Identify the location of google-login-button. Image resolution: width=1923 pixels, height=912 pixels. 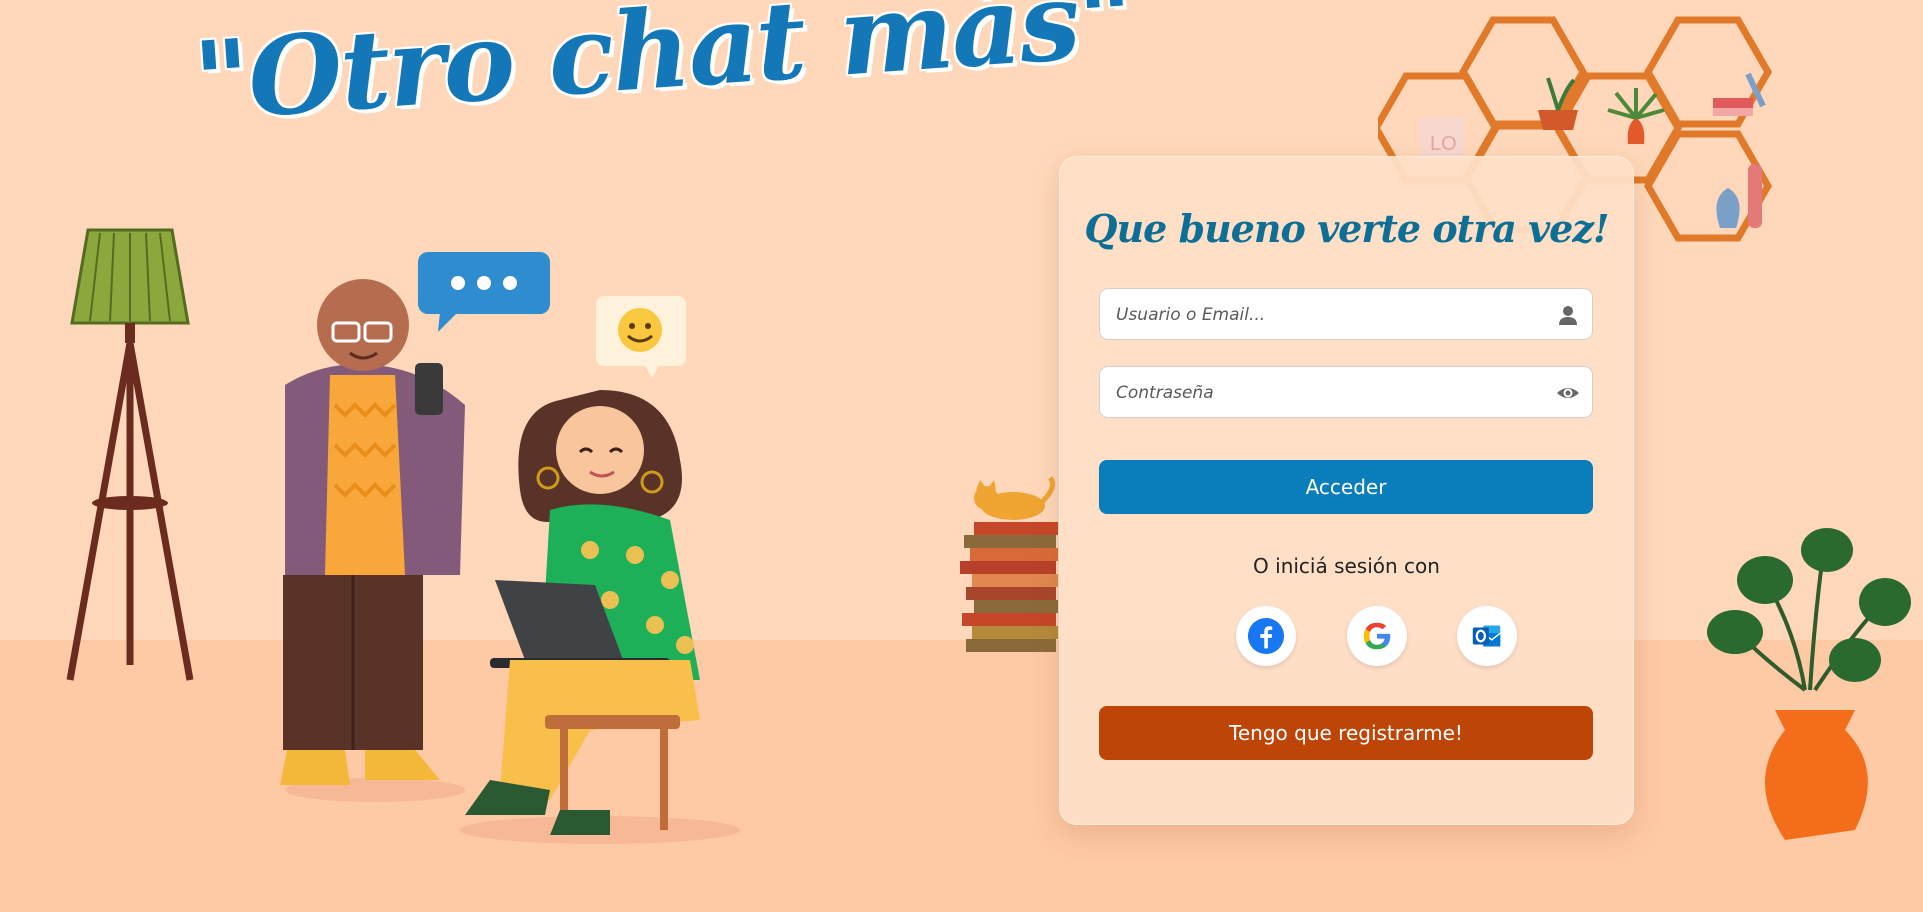
(1377, 636).